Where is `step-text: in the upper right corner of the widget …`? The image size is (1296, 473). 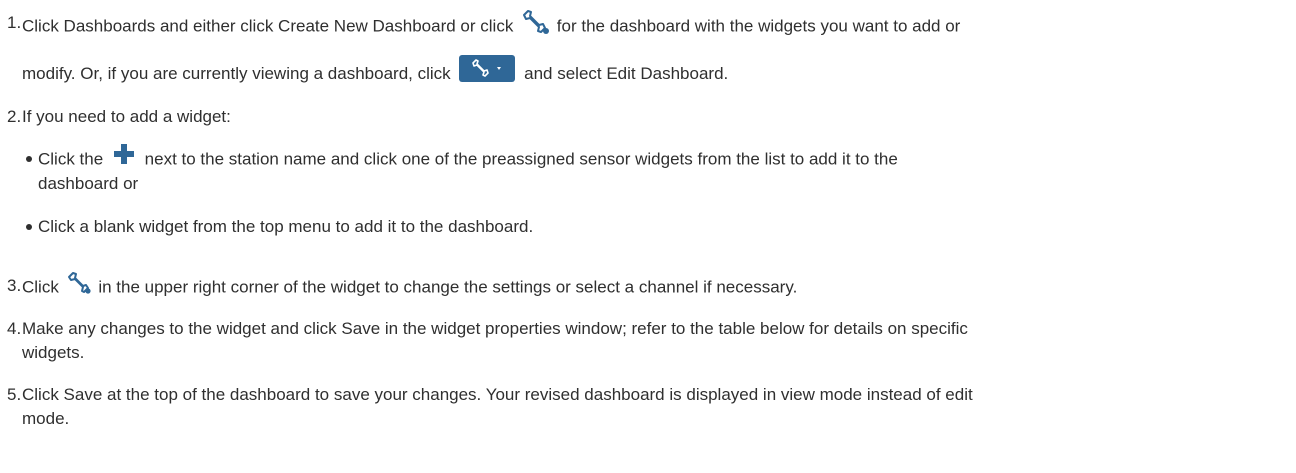
step-text: in the upper right corner of the widget … is located at coordinates (448, 287).